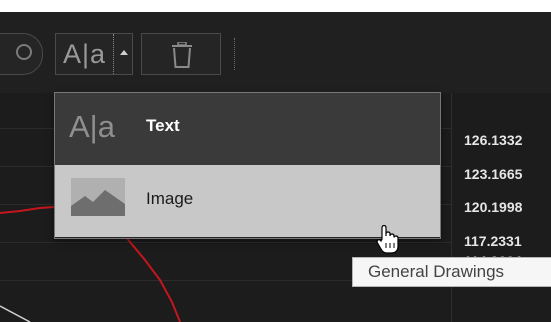  Describe the element at coordinates (163, 125) in the screenshot. I see `menu-item-label: Text` at that location.